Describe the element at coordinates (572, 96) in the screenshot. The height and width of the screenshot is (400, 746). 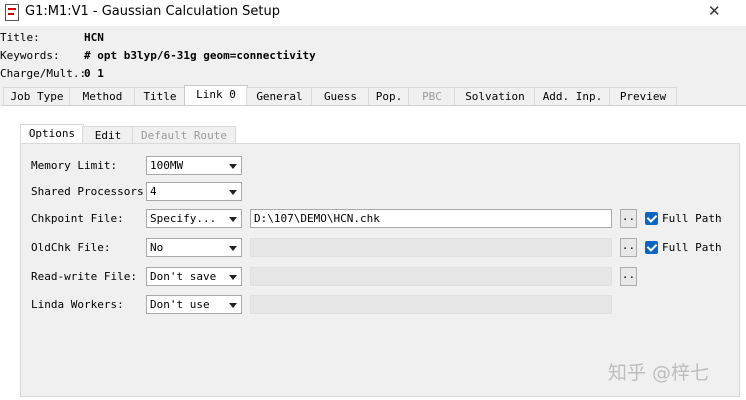
I see `tab-add-inp: Add. Inp.` at that location.